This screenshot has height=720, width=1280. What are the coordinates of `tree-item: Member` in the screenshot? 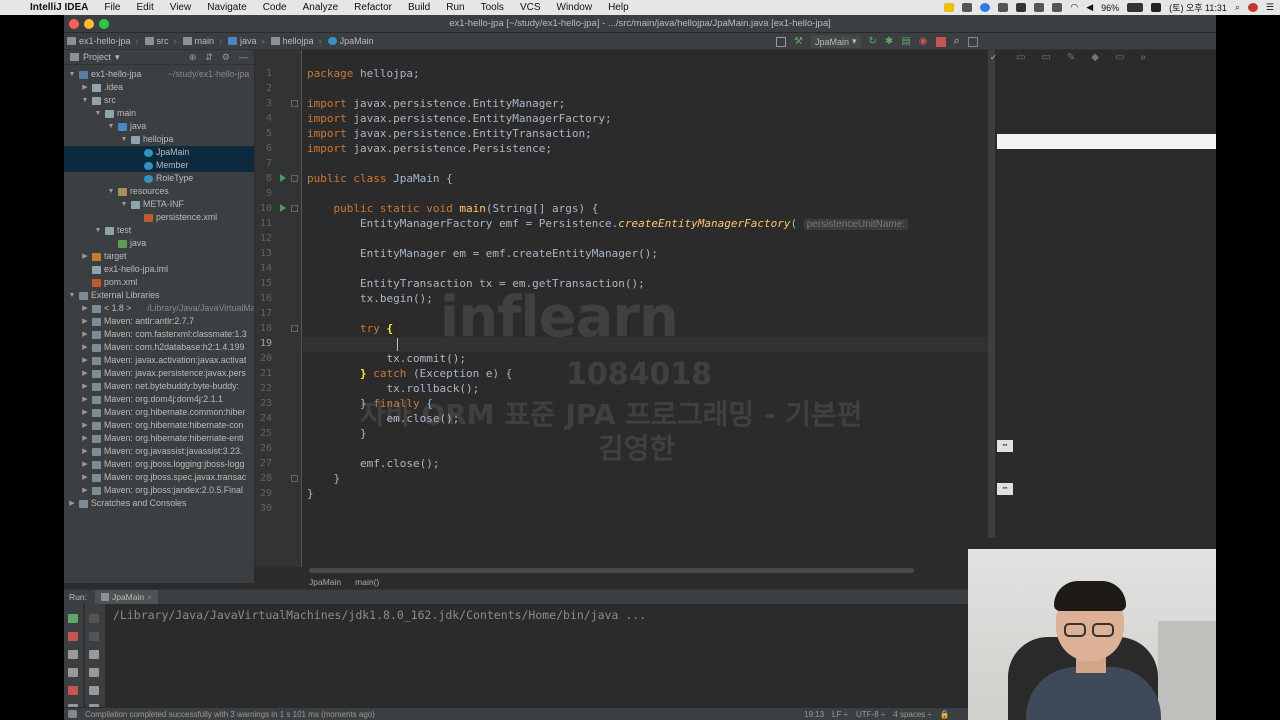 It's located at (159, 165).